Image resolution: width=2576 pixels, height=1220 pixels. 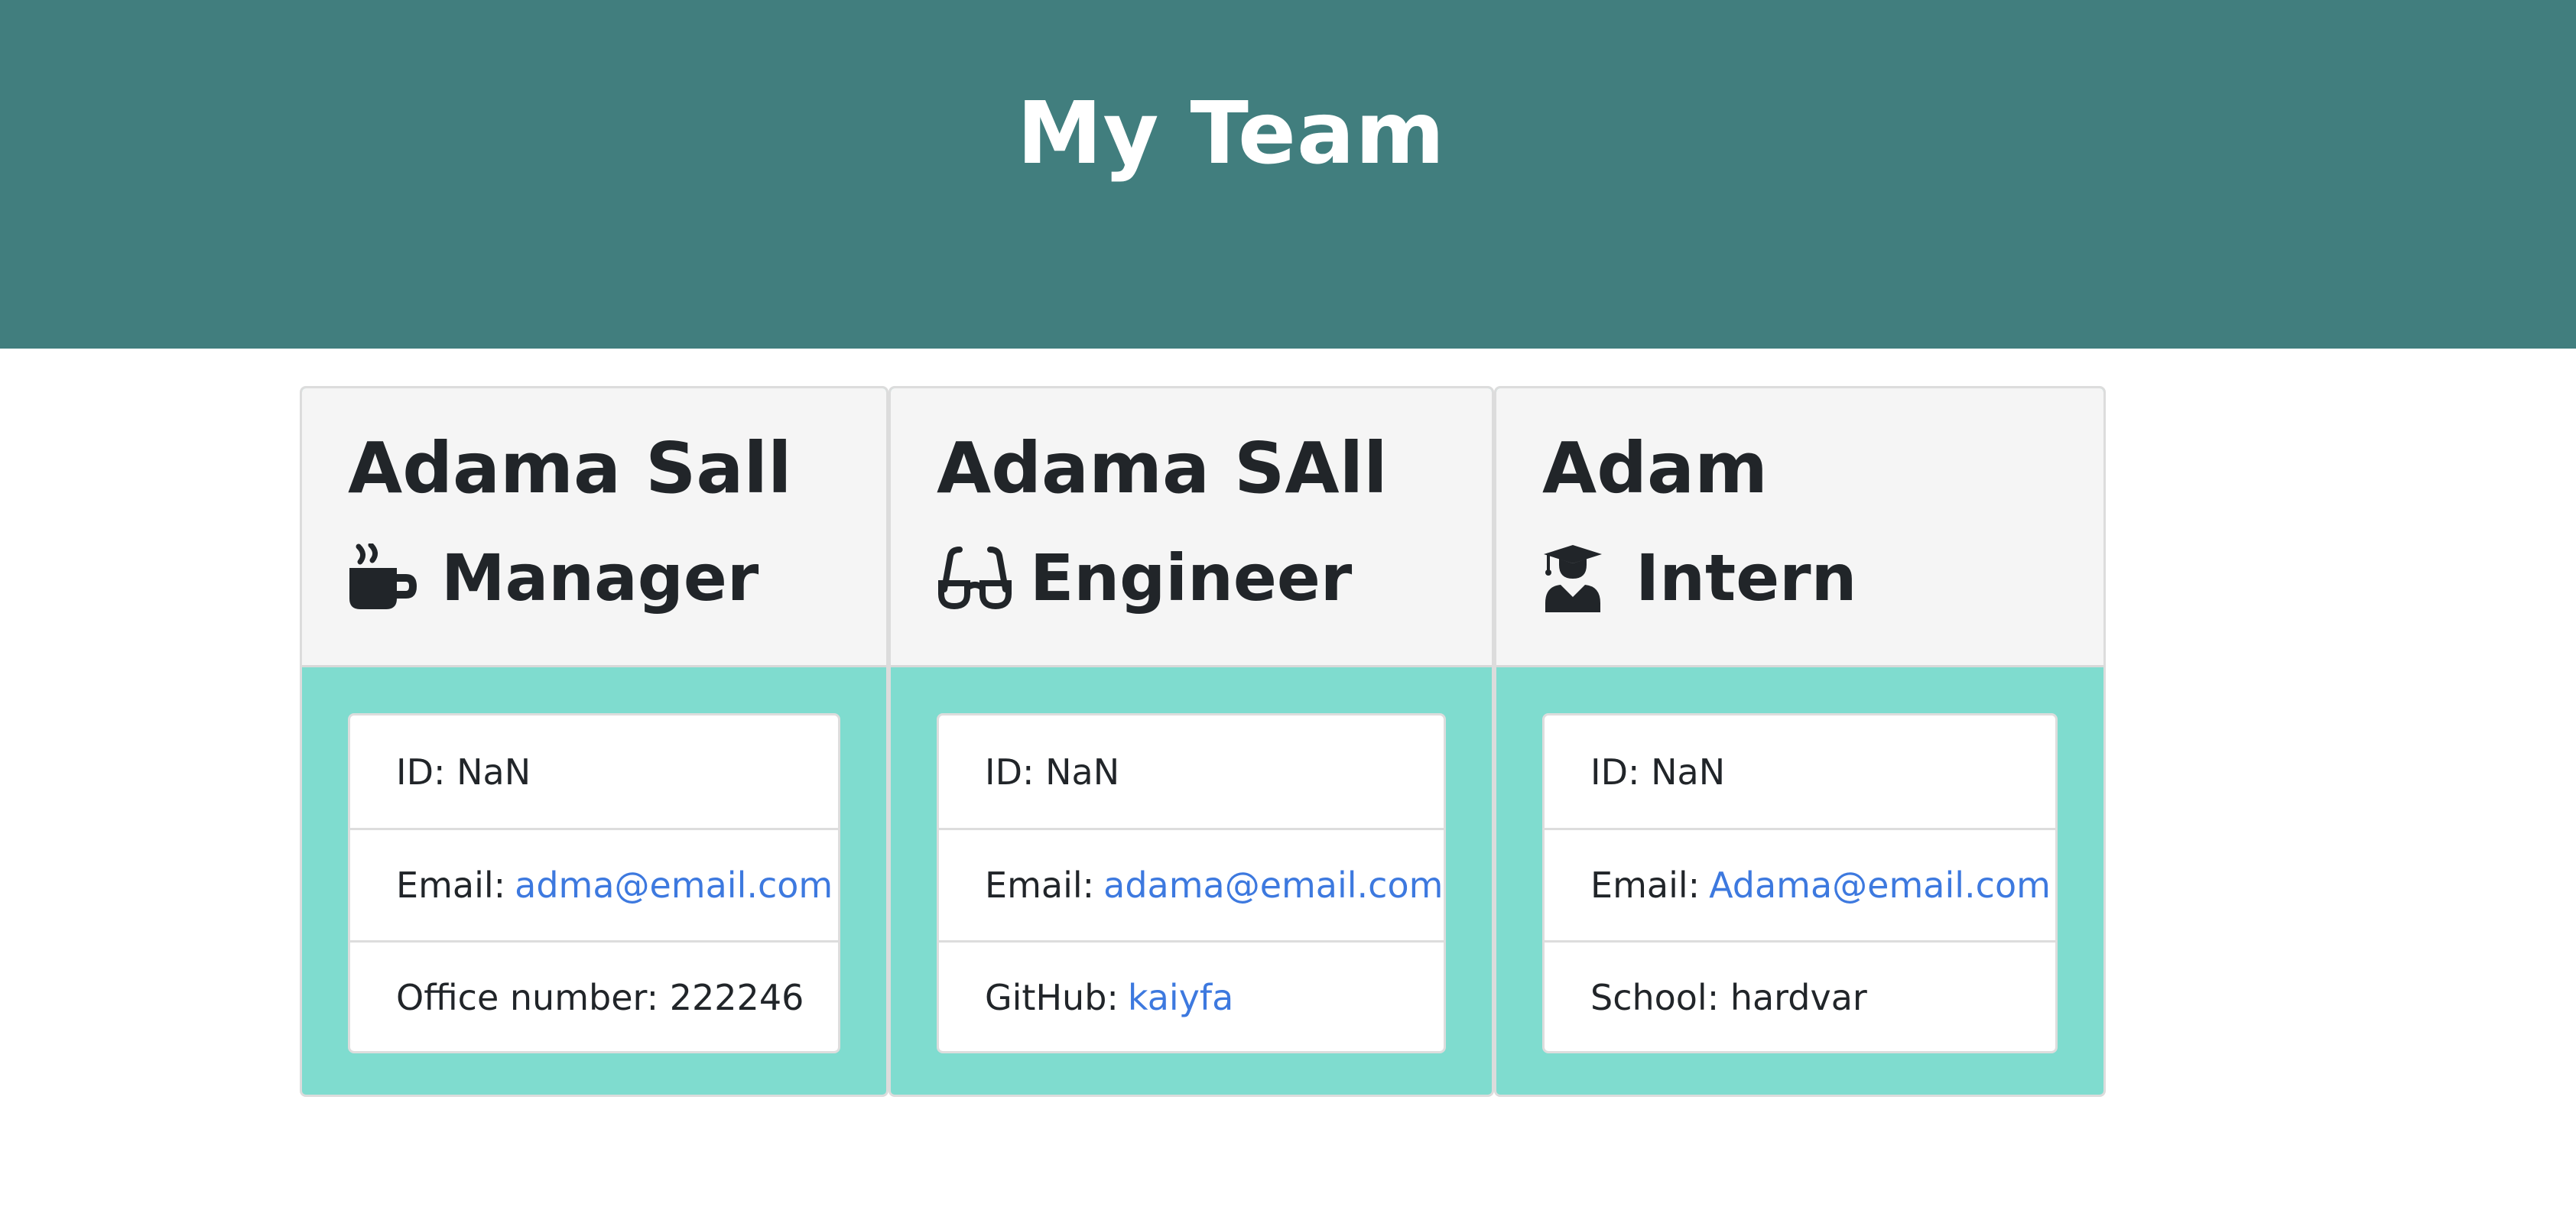 What do you see at coordinates (1656, 468) in the screenshot?
I see `employee-name: Adam` at bounding box center [1656, 468].